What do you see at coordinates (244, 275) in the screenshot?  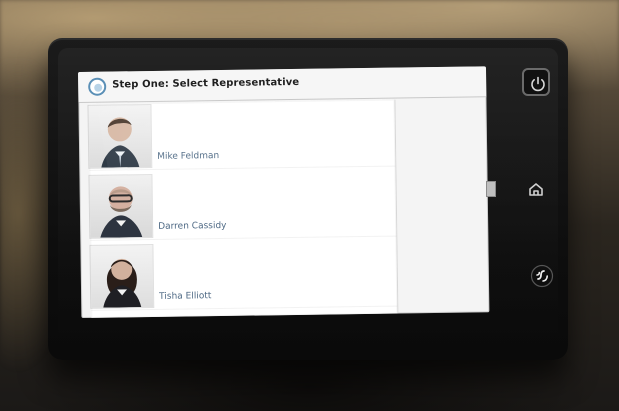 I see `representative-row: Tisha Elliott` at bounding box center [244, 275].